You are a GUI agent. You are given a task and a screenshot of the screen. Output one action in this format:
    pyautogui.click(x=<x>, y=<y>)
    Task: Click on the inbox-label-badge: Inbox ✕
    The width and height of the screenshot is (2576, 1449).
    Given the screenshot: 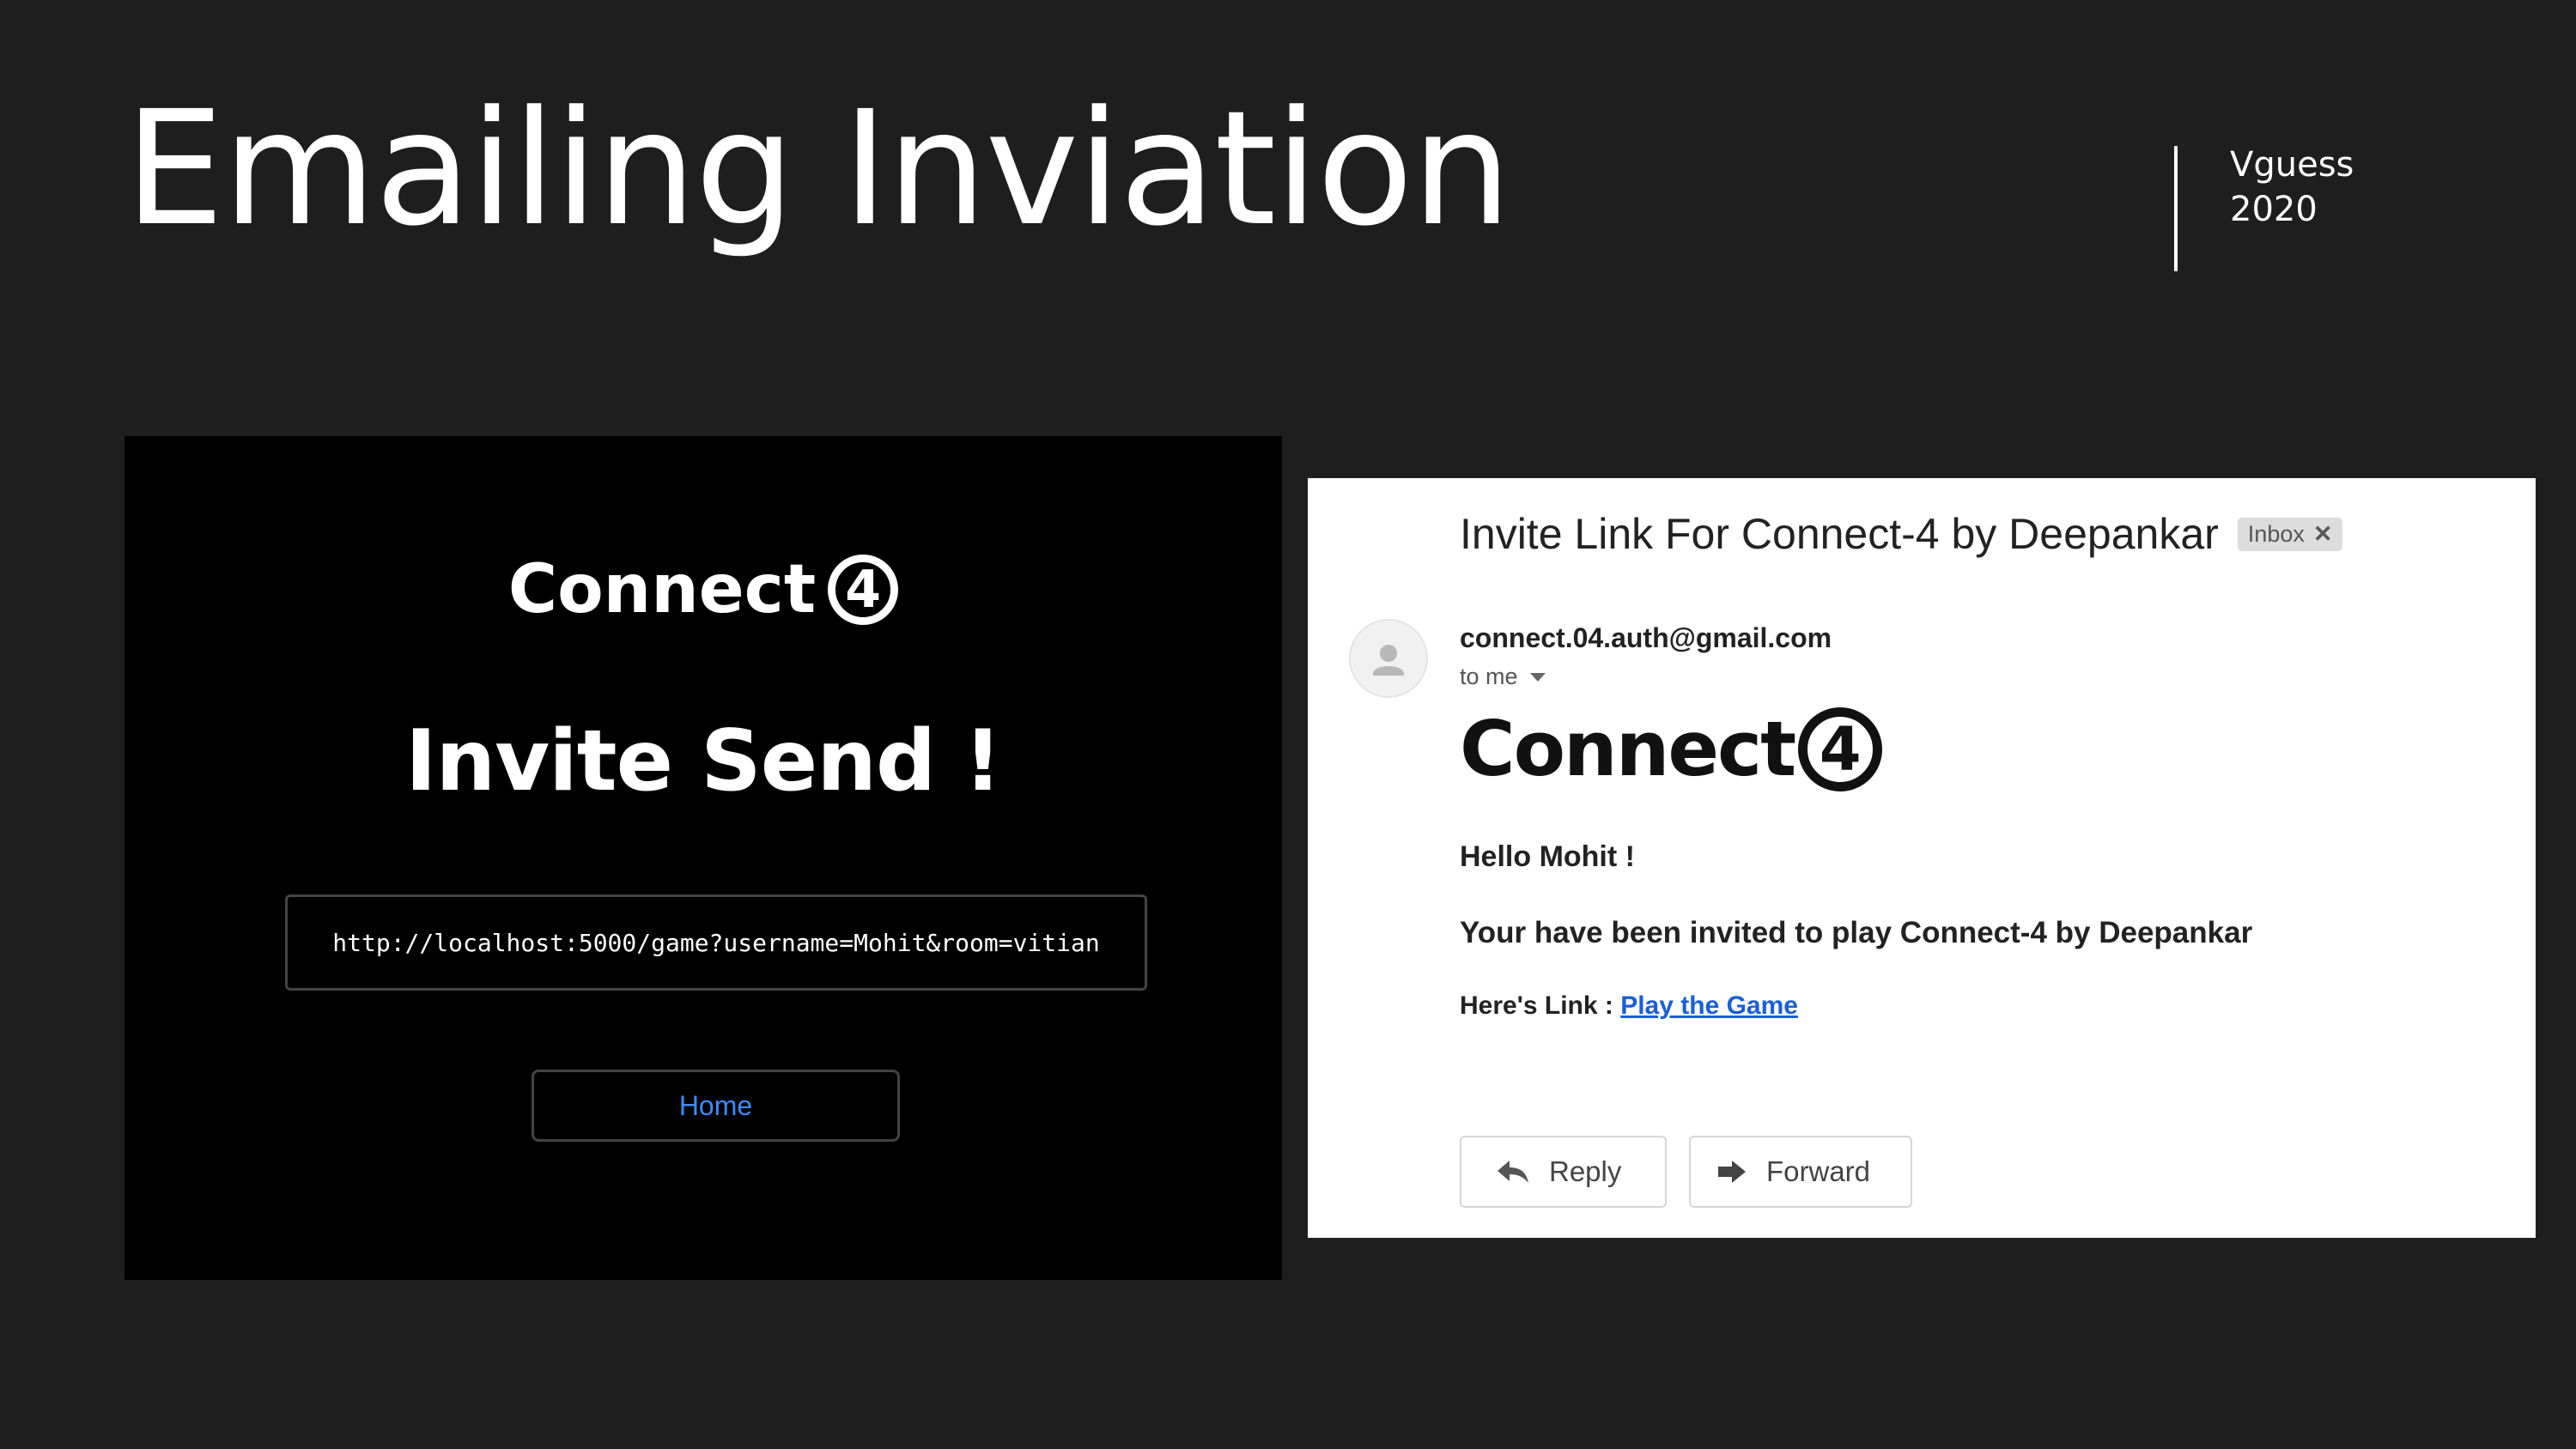 What is the action you would take?
    pyautogui.click(x=2290, y=534)
    